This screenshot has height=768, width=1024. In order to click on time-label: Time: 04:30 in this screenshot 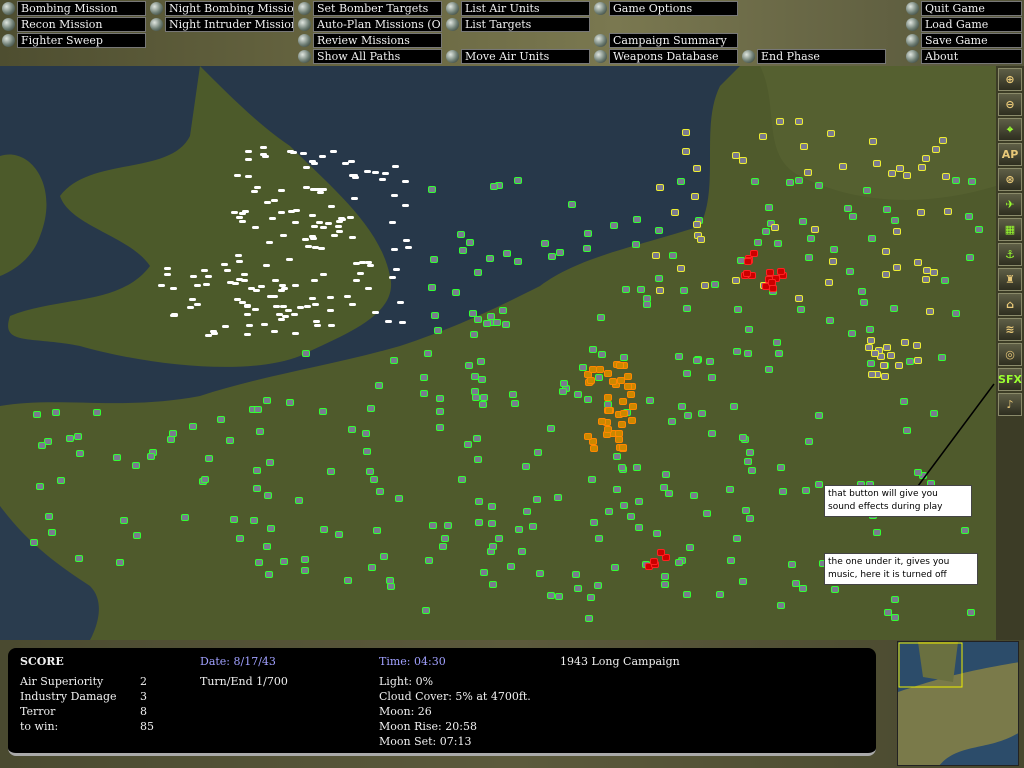, I will do `click(412, 661)`.